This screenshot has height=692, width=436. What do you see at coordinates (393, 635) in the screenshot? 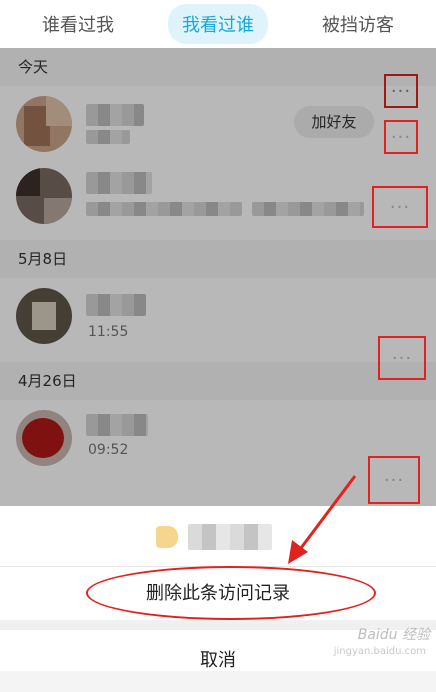
I see `watermark-logo: Baidu 经验` at bounding box center [393, 635].